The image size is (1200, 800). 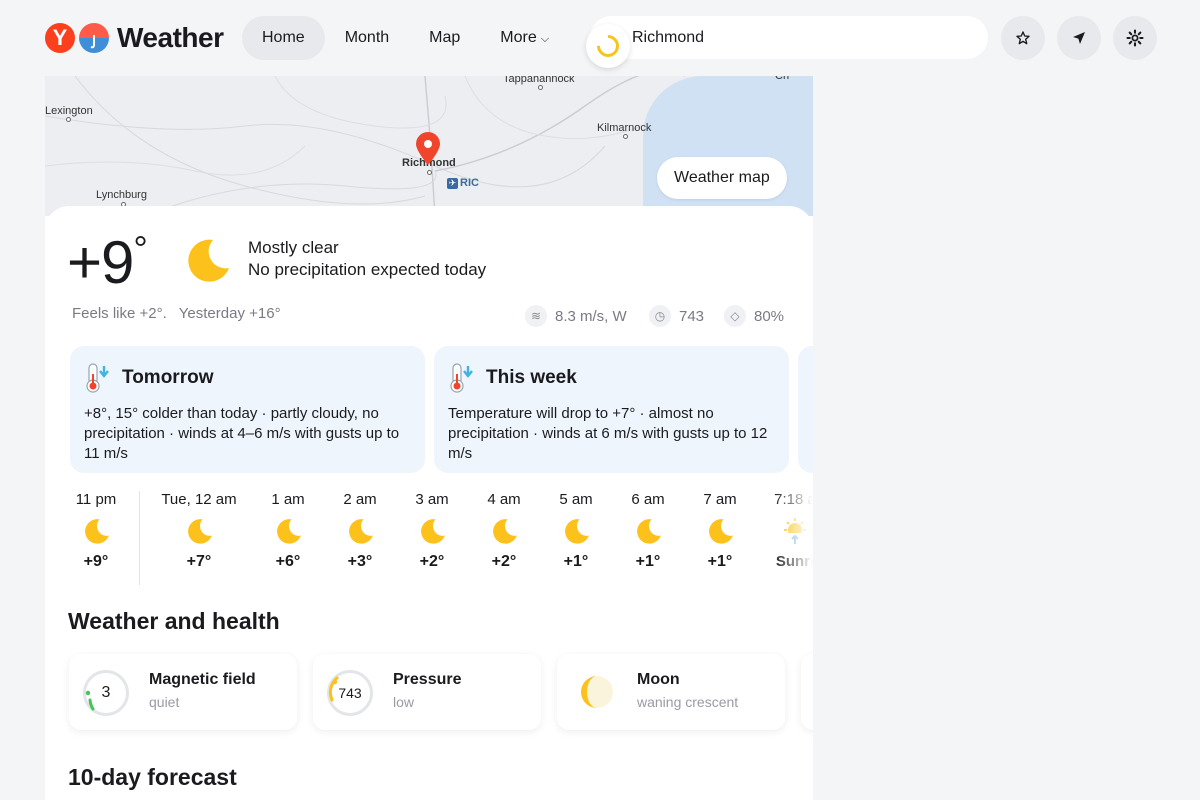 I want to click on magnetic-level-icon, so click(x=90, y=700).